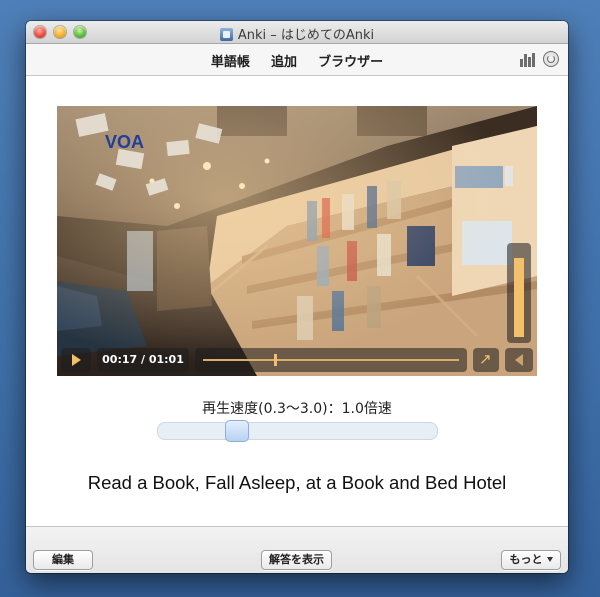 This screenshot has height=597, width=600. I want to click on main-toolbar: 単語帳 追加 ブラウザー, so click(297, 60).